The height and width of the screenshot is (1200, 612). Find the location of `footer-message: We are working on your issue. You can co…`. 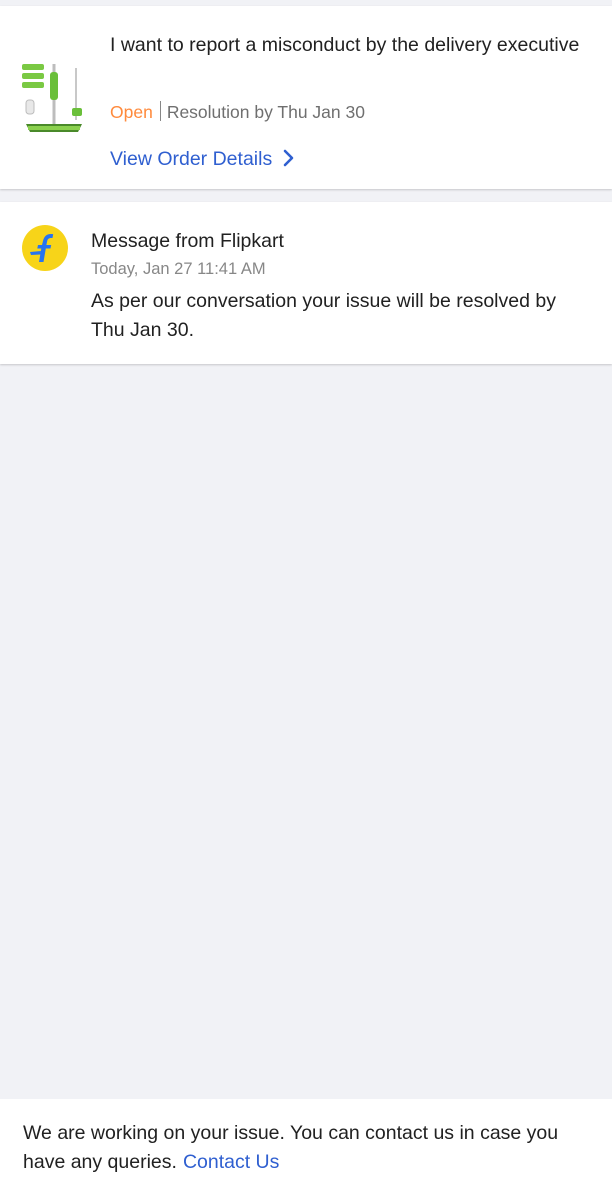

footer-message: We are working on your issue. You can co… is located at coordinates (308, 1148).